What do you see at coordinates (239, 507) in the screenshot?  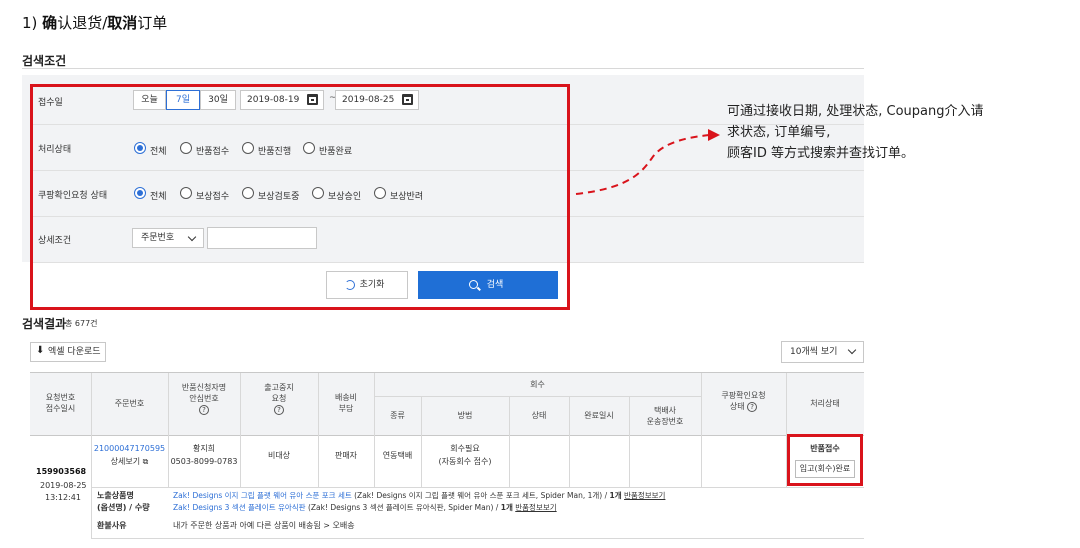 I see `product-link: Zak! Designs 3 섹션 플레이트 유아식판` at bounding box center [239, 507].